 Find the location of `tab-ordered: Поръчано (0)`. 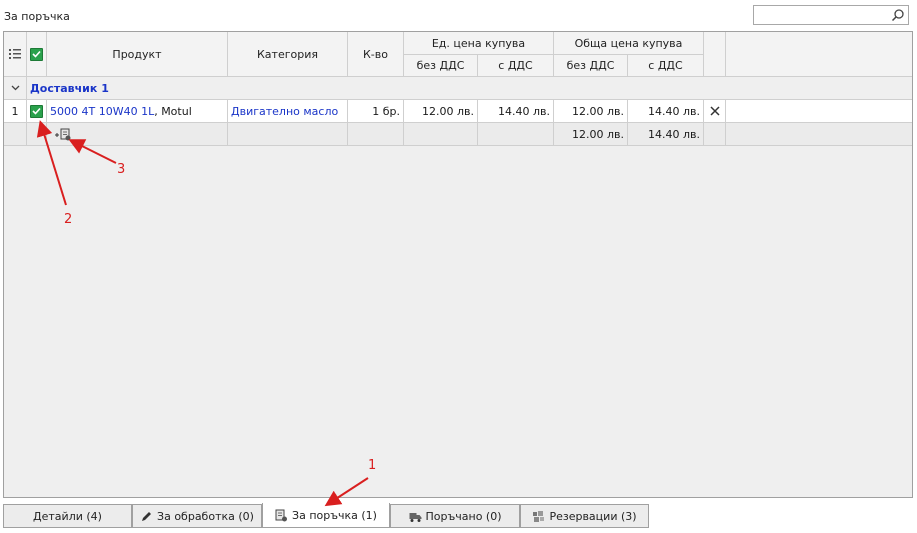

tab-ordered: Поръчано (0) is located at coordinates (455, 516).